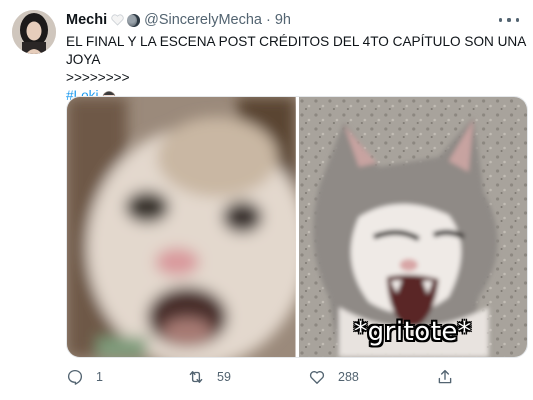 Image resolution: width=533 pixels, height=400 pixels. Describe the element at coordinates (292, 20) in the screenshot. I see `tweet-header: Mechi @SincerelyMecha · 9h` at that location.